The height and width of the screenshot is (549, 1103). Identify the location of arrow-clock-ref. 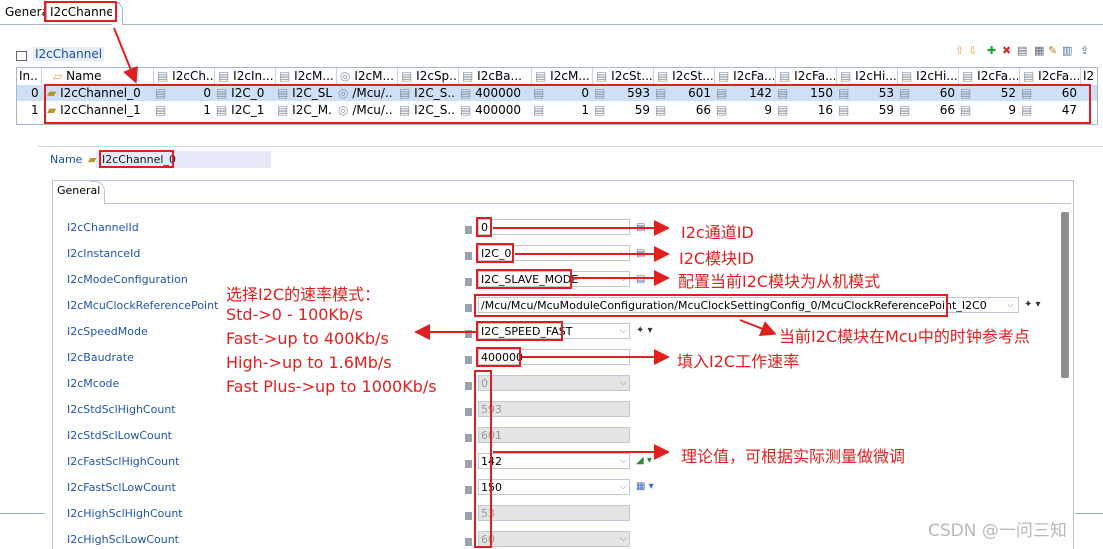
(758, 328).